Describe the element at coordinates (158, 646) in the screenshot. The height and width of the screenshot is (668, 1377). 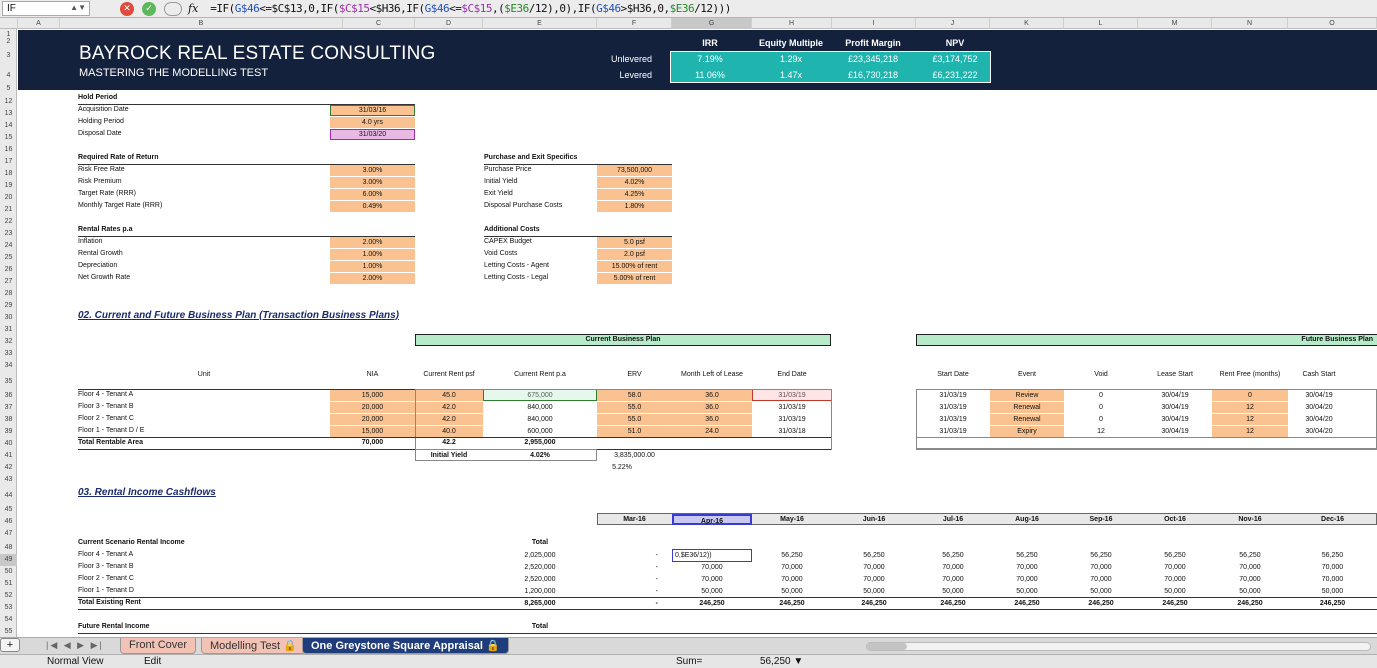
I see `tab-front-cover: Front Cover` at that location.